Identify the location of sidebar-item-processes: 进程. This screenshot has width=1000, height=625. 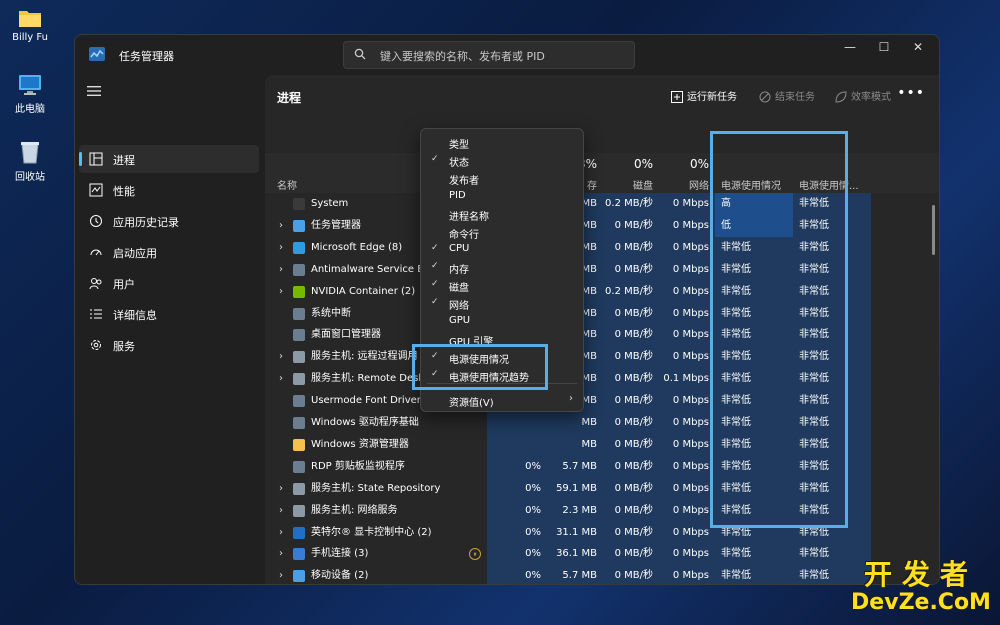
(169, 159).